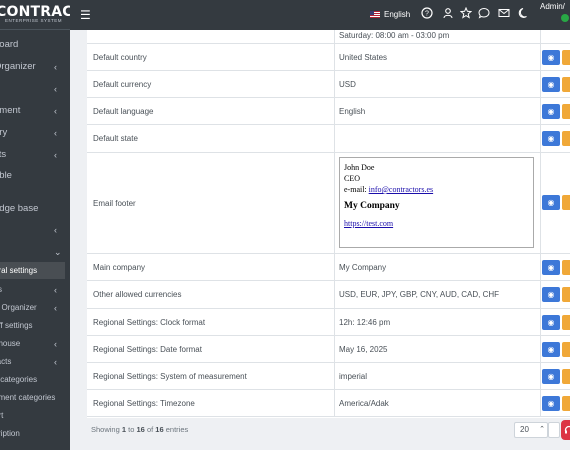  I want to click on table-row: Default state ◉, so click(328, 139).